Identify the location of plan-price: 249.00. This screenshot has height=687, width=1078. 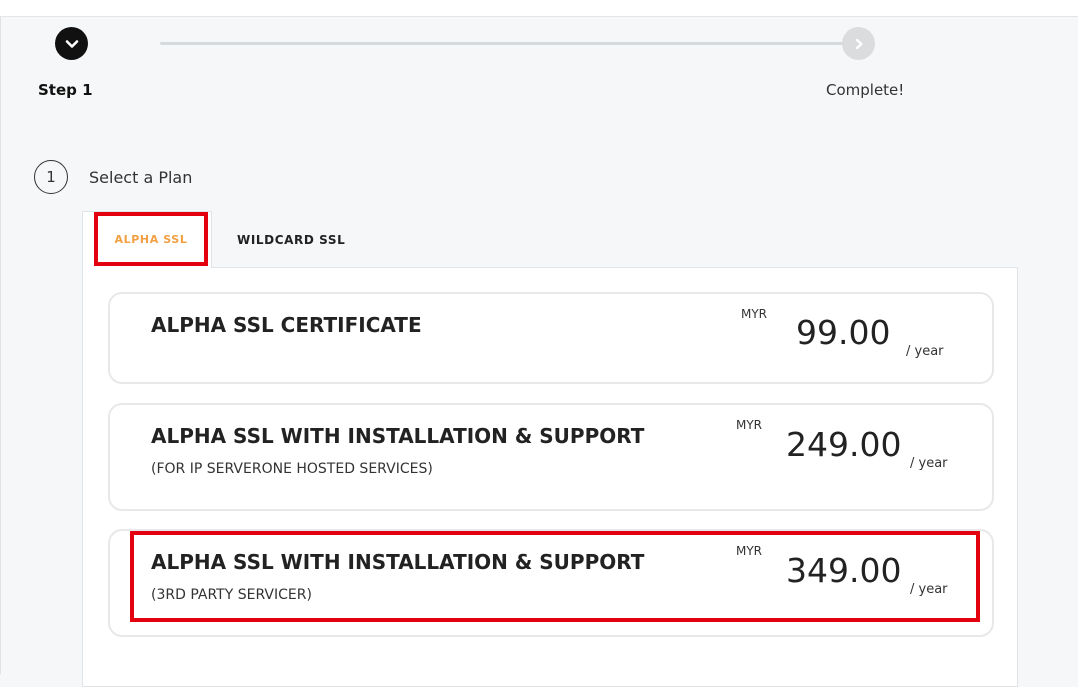
(844, 444).